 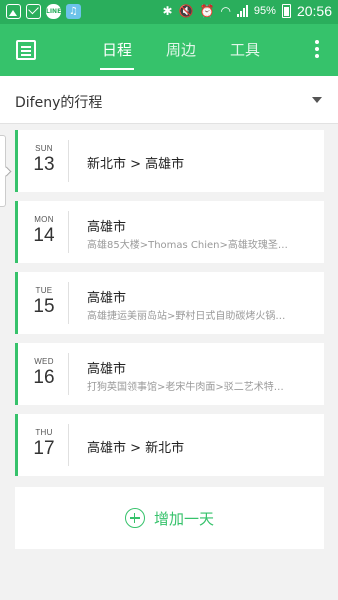 I want to click on add-day-button: 增加一天, so click(x=169, y=518).